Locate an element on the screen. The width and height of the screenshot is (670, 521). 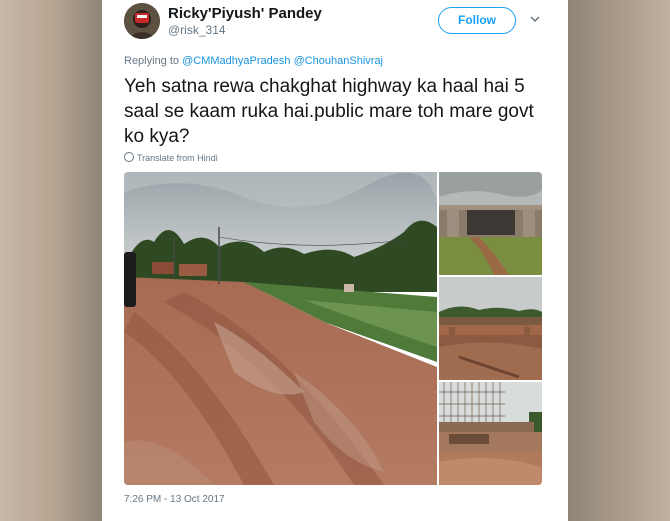
mention-link: @CMMadhyaPradesh is located at coordinates (236, 61).